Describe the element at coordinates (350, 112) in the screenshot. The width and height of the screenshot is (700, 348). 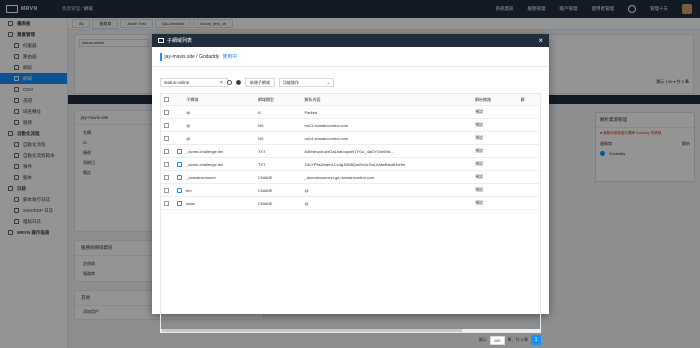
I see `table-row: @ A Parked 預設` at that location.